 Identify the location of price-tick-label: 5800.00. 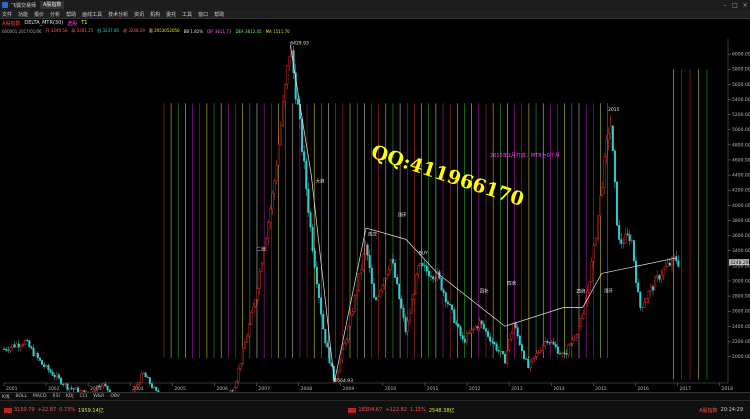
(741, 70).